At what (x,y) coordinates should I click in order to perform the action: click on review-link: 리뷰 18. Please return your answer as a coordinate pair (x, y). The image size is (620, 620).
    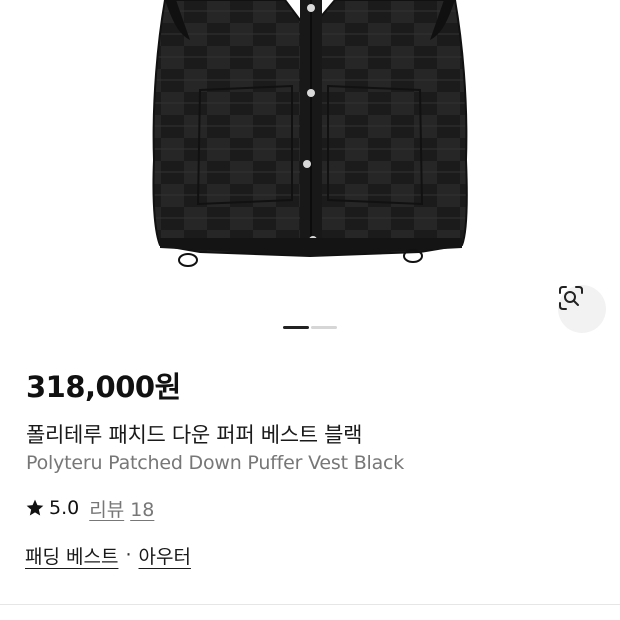
    Looking at the image, I should click on (121, 508).